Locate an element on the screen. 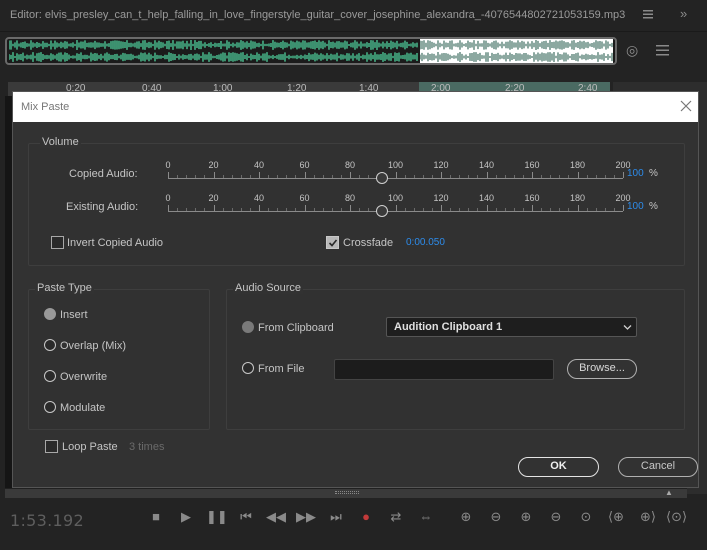 Image resolution: width=707 pixels, height=550 pixels. overview-visible-range is located at coordinates (516, 51).